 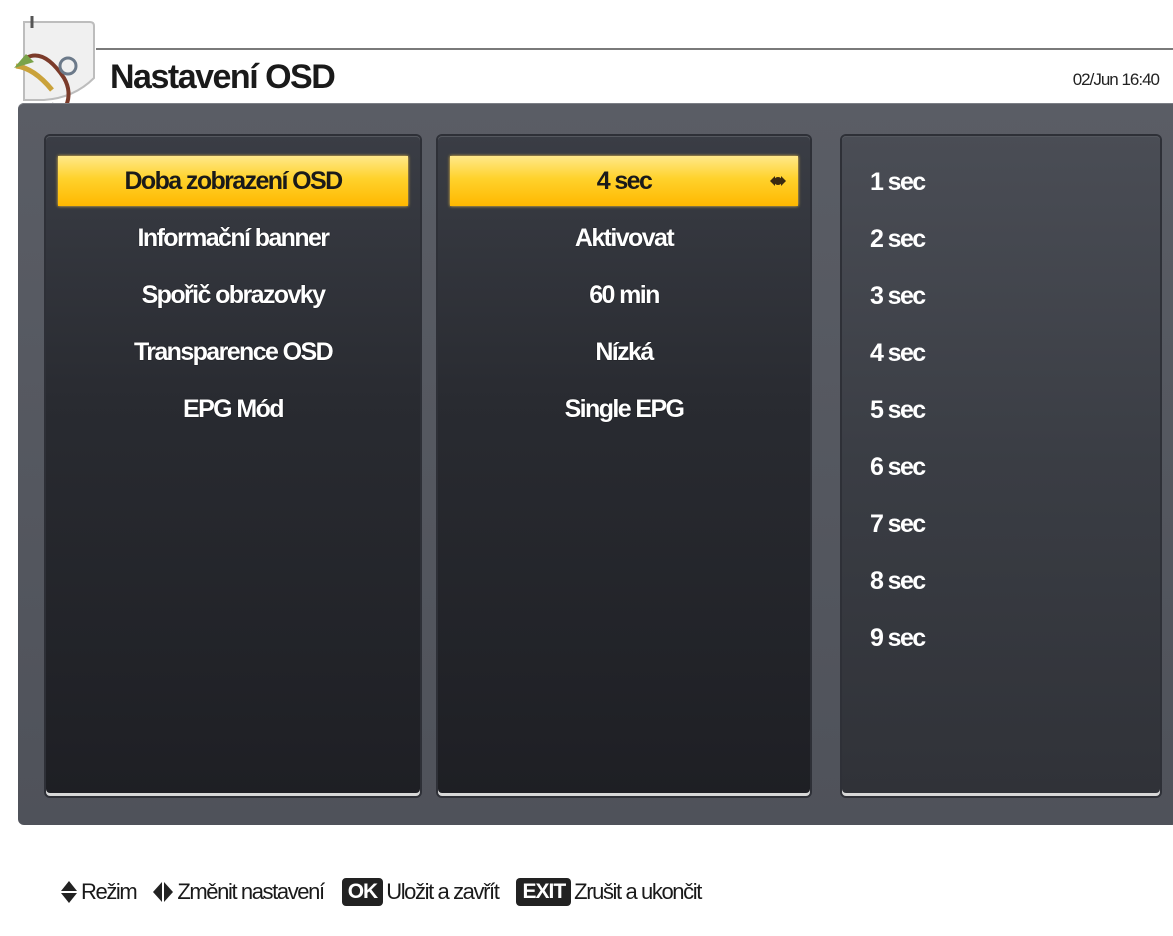 I want to click on setting-item-osd-transparency: Transparence OSD, so click(x=233, y=352).